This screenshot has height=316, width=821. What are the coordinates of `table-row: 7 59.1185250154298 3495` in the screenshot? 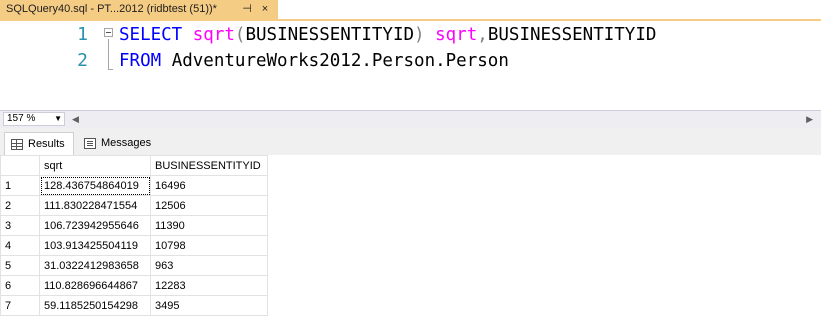 It's located at (134, 305).